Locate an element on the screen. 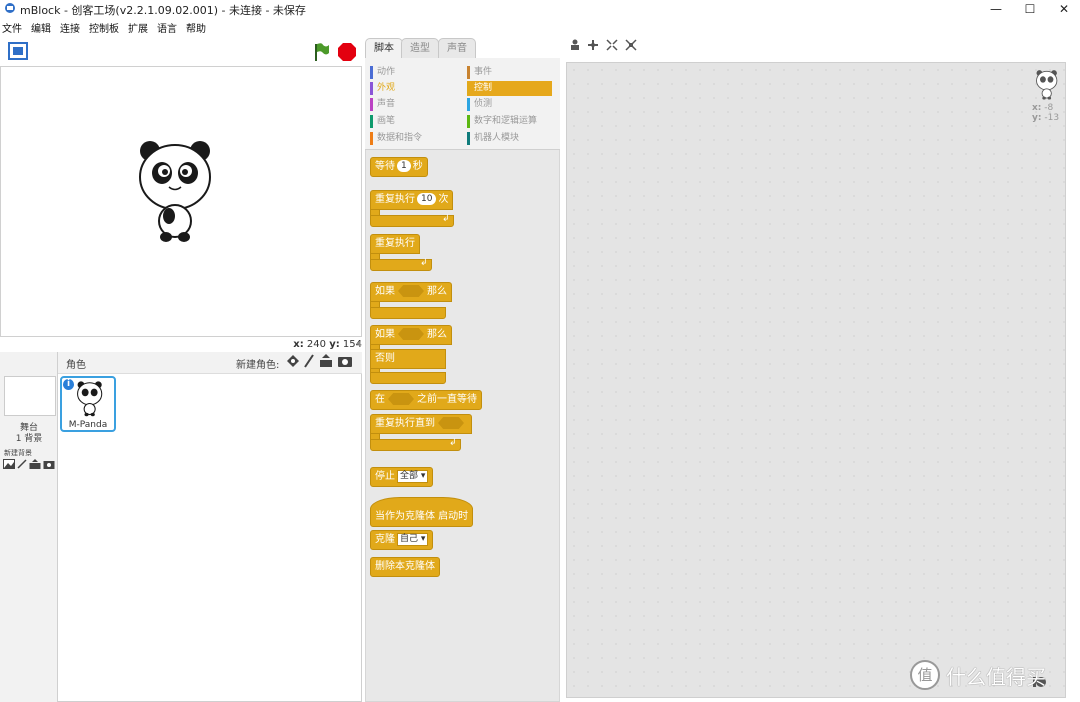 The width and height of the screenshot is (1080, 702). menu-language: 语言 is located at coordinates (167, 27).